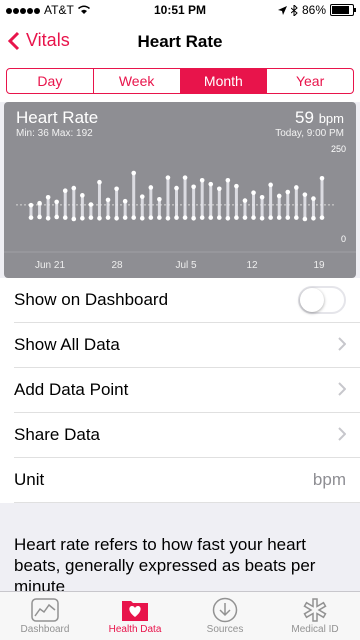  What do you see at coordinates (54, 133) in the screenshot?
I see `chart-min-max: Min: 36 Max: 192` at bounding box center [54, 133].